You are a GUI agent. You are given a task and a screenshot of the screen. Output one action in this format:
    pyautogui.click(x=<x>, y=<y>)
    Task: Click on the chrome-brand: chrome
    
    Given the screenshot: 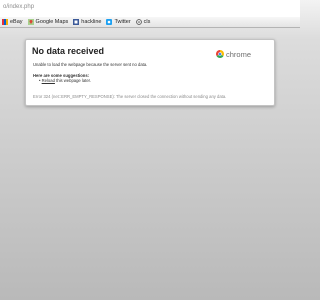 What is the action you would take?
    pyautogui.click(x=233, y=54)
    